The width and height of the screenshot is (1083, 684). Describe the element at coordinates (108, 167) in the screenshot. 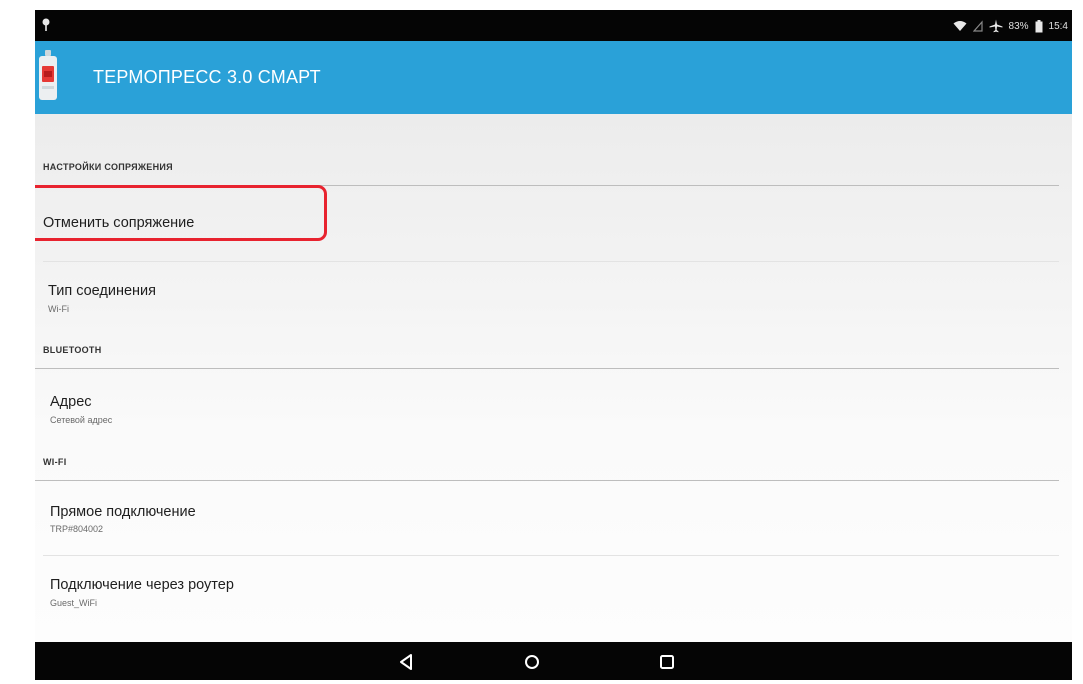

I see `section-header-pairing: НАСТРОЙКИ СОПРЯЖЕНИЯ` at that location.